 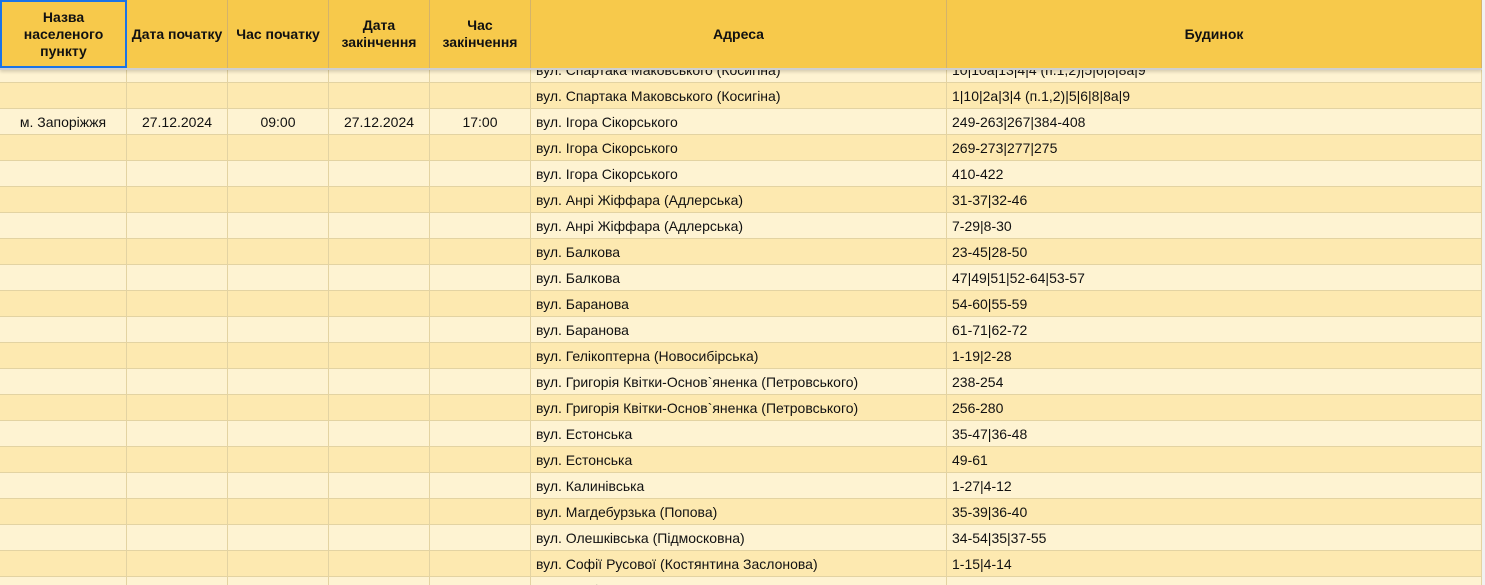 What do you see at coordinates (379, 121) in the screenshot?
I see `cell-end-date: 27.12.2024` at bounding box center [379, 121].